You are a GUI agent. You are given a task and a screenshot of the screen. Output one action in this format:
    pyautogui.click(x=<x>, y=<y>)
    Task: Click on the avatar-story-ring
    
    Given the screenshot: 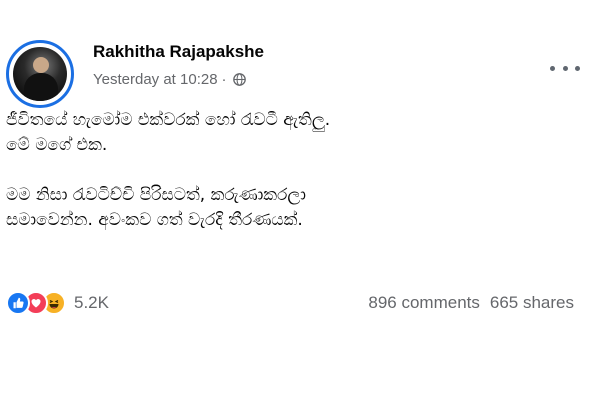 What is the action you would take?
    pyautogui.click(x=40, y=74)
    